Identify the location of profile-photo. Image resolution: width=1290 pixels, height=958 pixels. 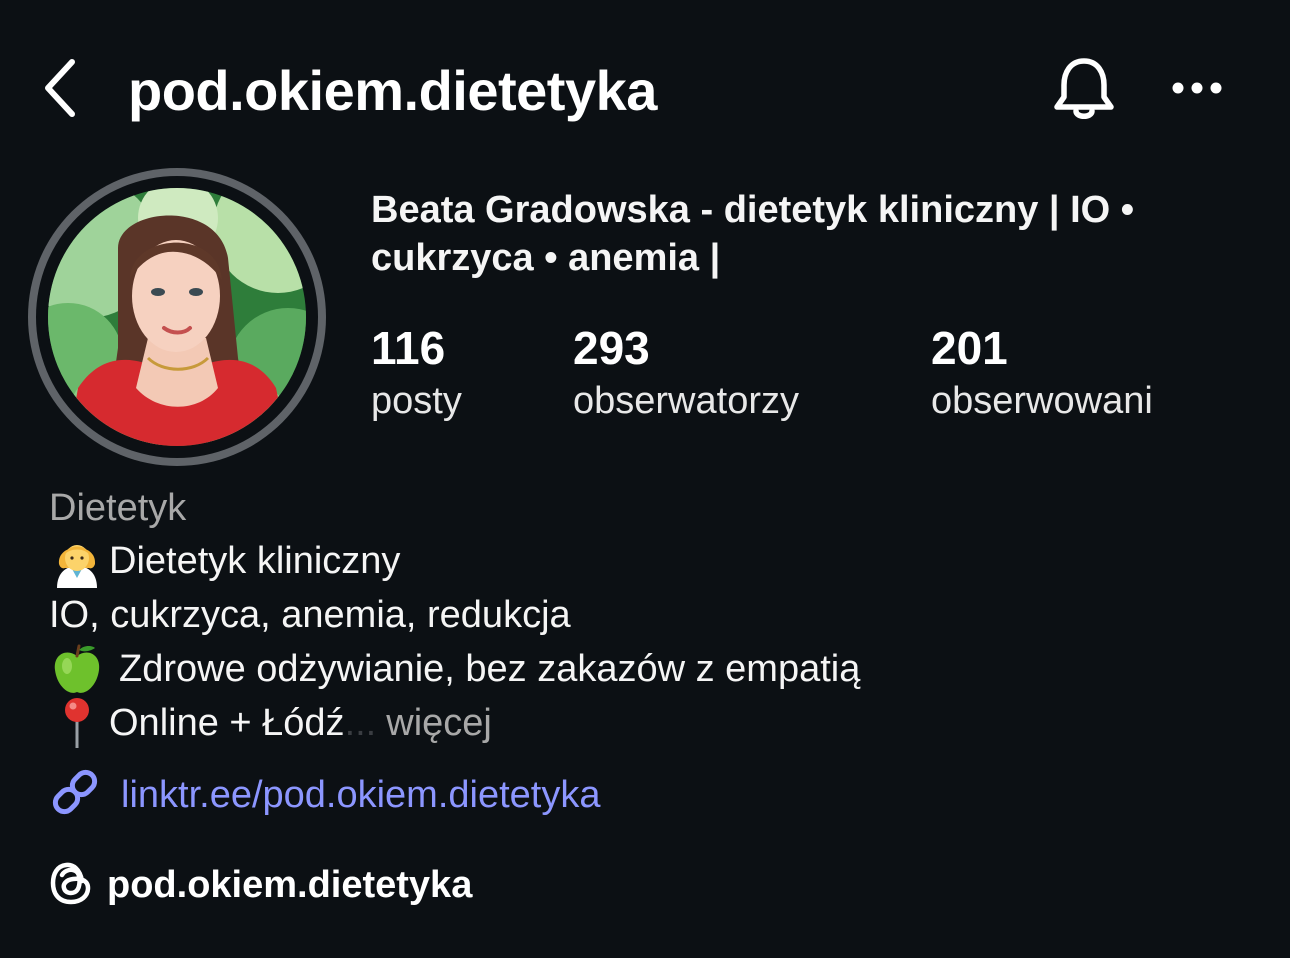
(177, 317).